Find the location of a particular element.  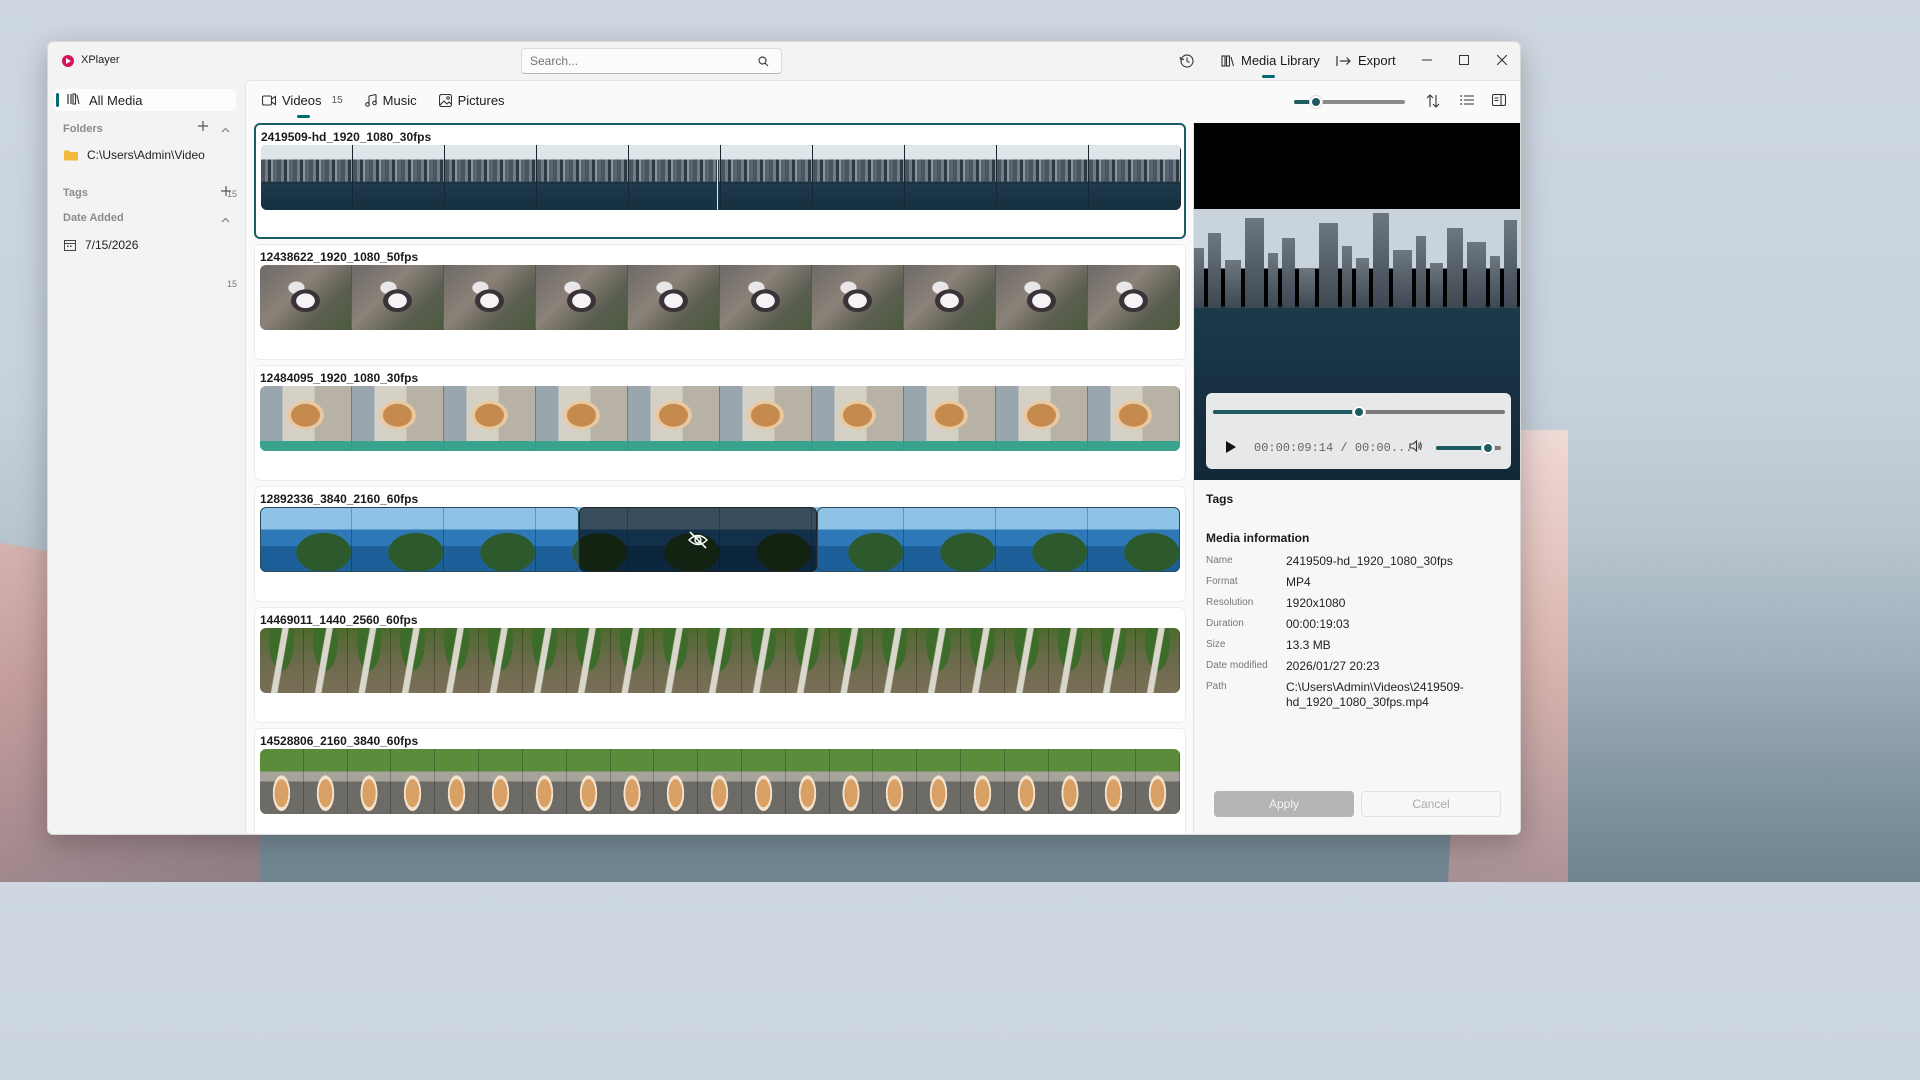

hidden-clip-segment is located at coordinates (698, 539).